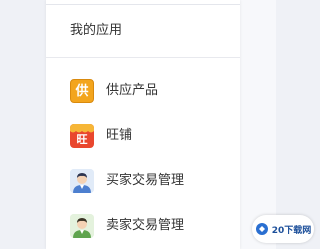 The image size is (320, 249). What do you see at coordinates (261, 229) in the screenshot?
I see `watermark-logo-icon` at bounding box center [261, 229].